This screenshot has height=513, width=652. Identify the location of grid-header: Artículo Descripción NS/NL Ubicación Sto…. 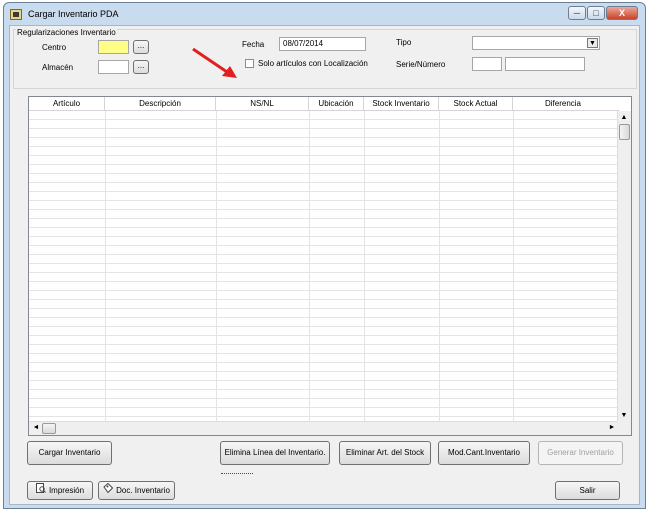
(324, 104).